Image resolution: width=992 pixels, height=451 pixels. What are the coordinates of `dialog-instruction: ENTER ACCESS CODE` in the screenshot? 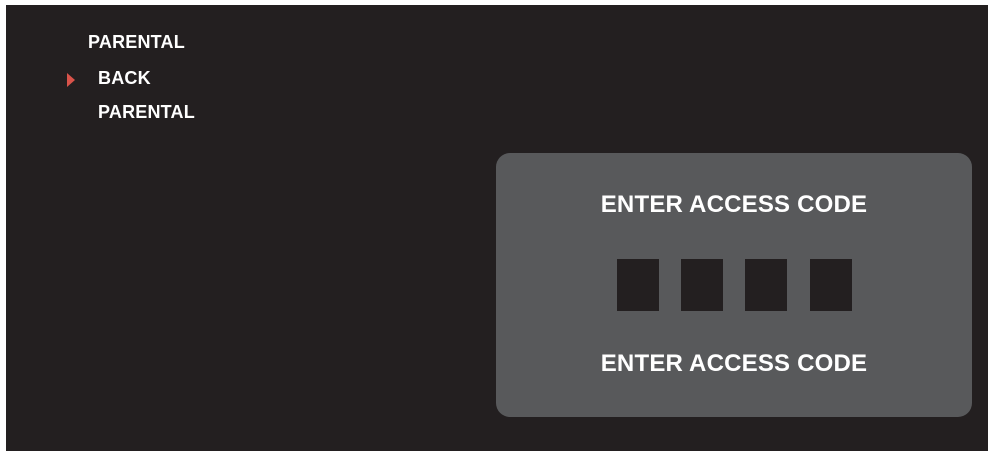 It's located at (734, 363).